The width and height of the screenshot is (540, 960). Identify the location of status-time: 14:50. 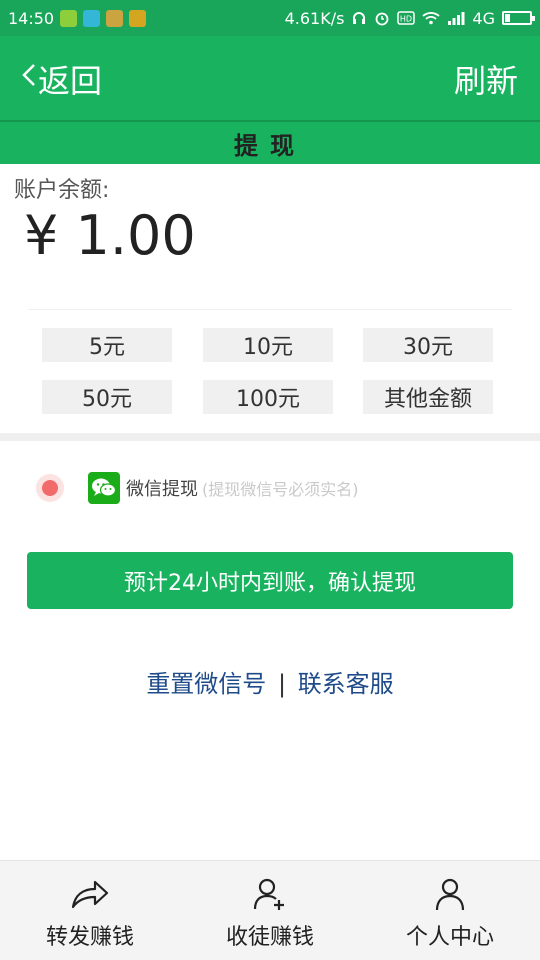
(31, 18).